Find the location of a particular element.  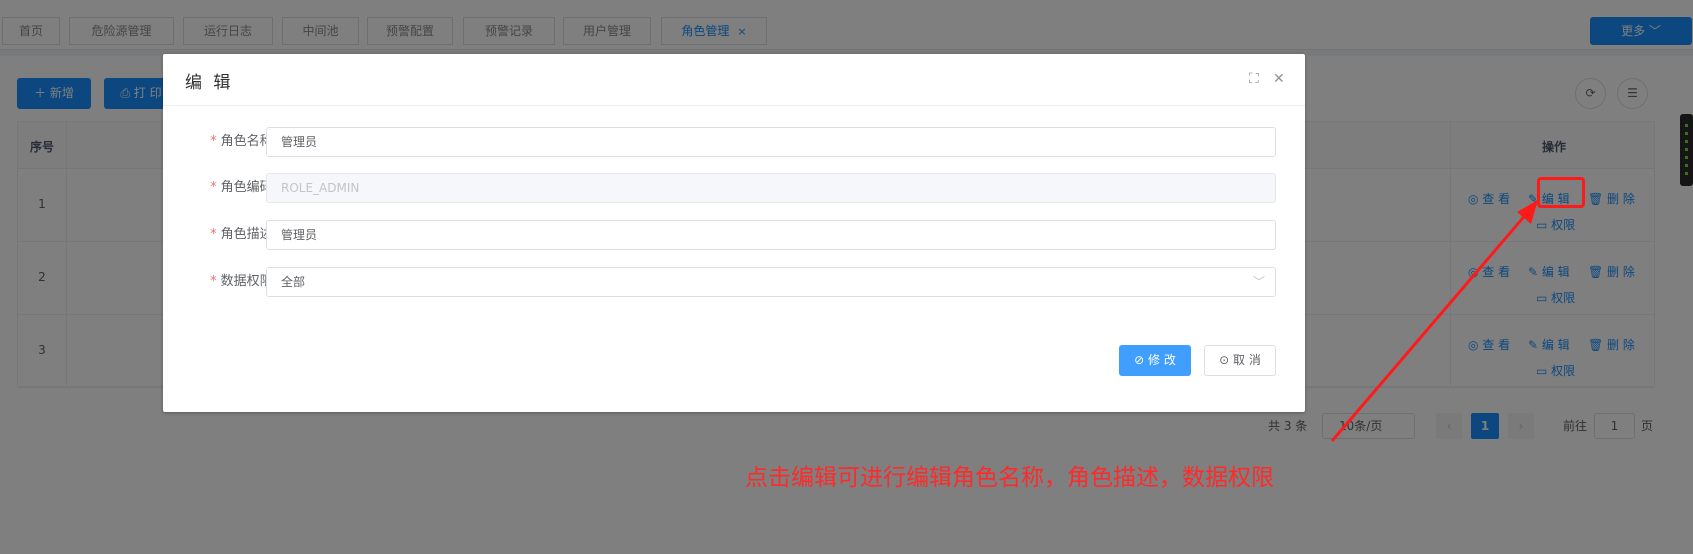

role-desc-label: * 角色描述: is located at coordinates (232, 235).